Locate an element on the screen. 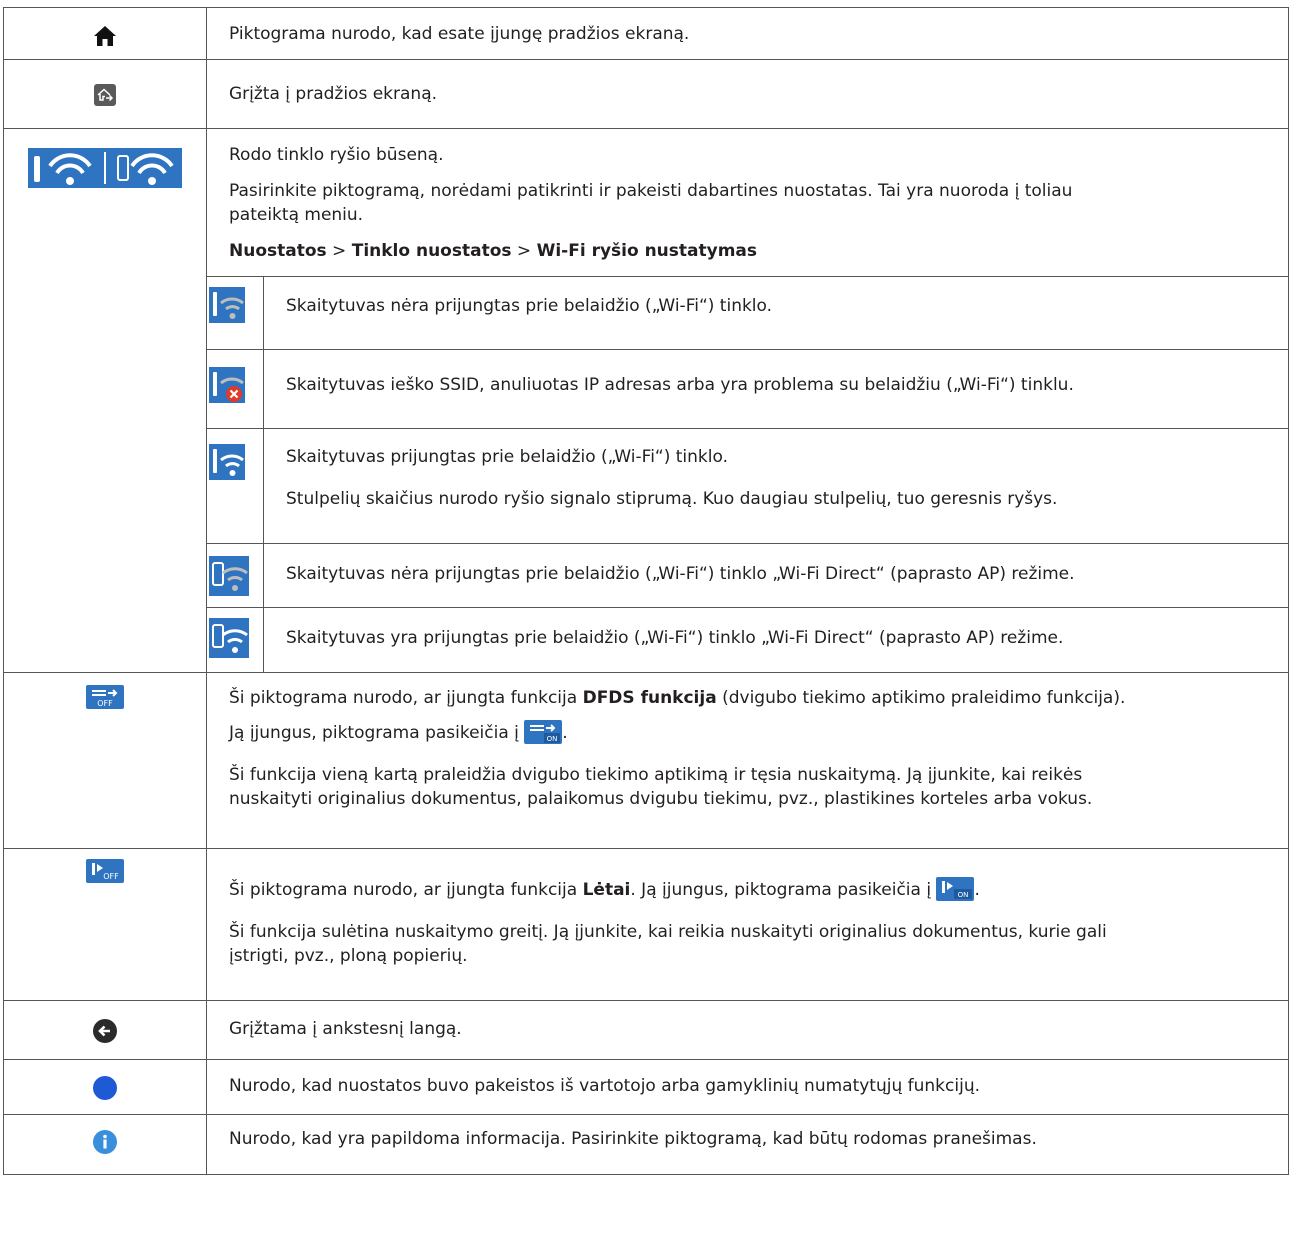 The width and height of the screenshot is (1291, 1238). wifi-status-icons is located at coordinates (105, 170).